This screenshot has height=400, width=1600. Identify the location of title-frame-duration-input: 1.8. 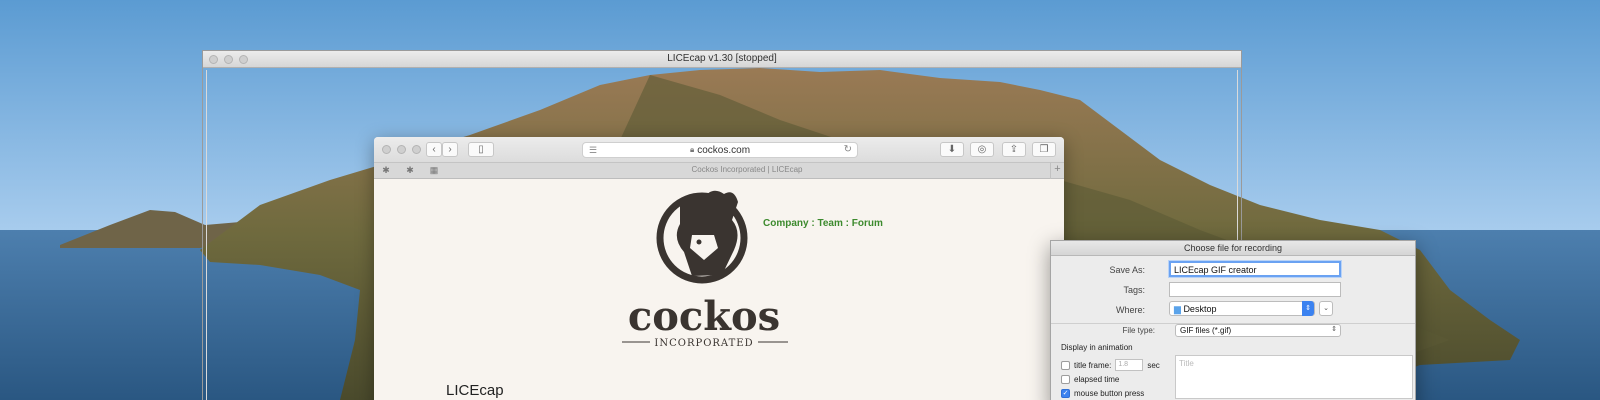
(1129, 365).